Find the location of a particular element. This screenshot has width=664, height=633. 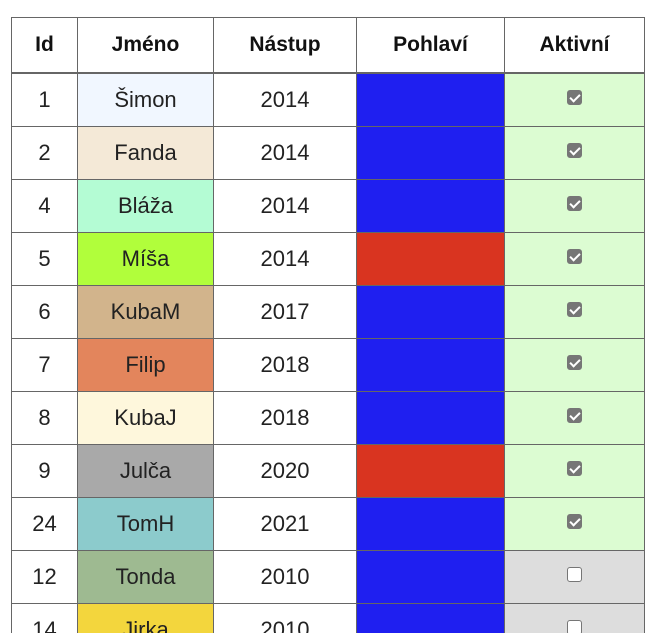

cell-year: 2017 is located at coordinates (285, 312).